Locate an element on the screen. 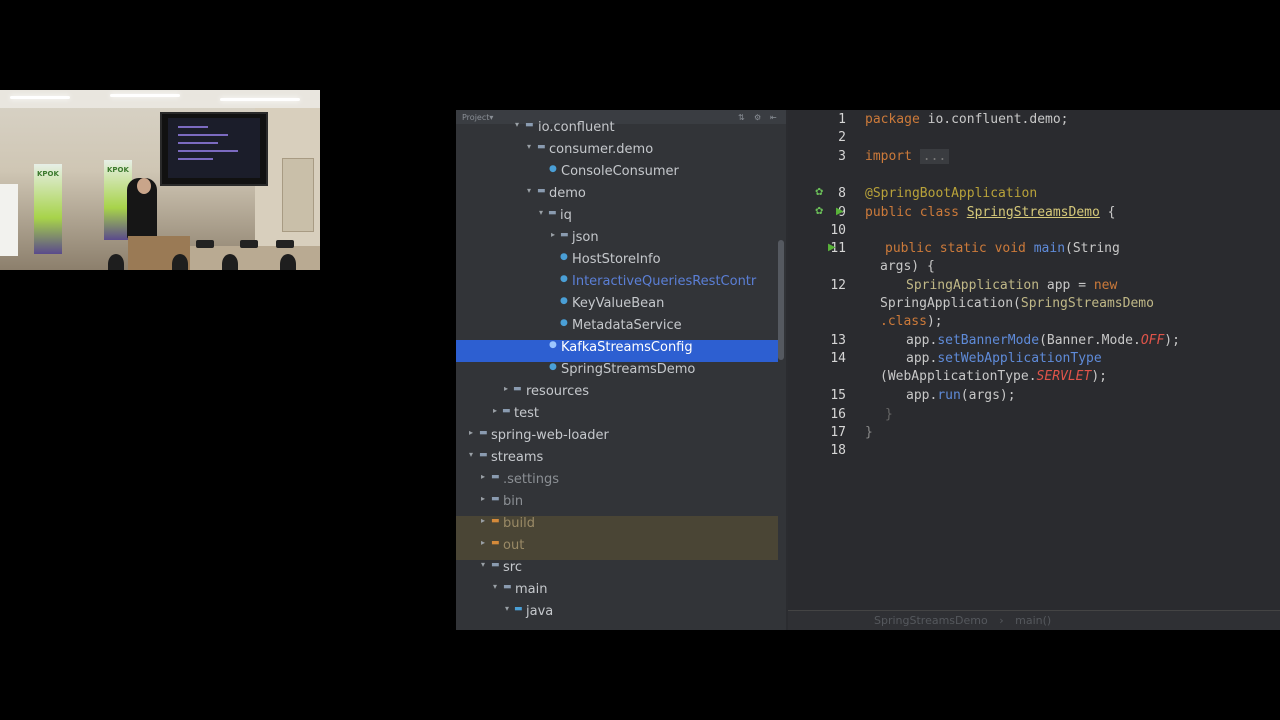 The width and height of the screenshot is (1280, 720). module-folder-icon: ▬ is located at coordinates (483, 455).